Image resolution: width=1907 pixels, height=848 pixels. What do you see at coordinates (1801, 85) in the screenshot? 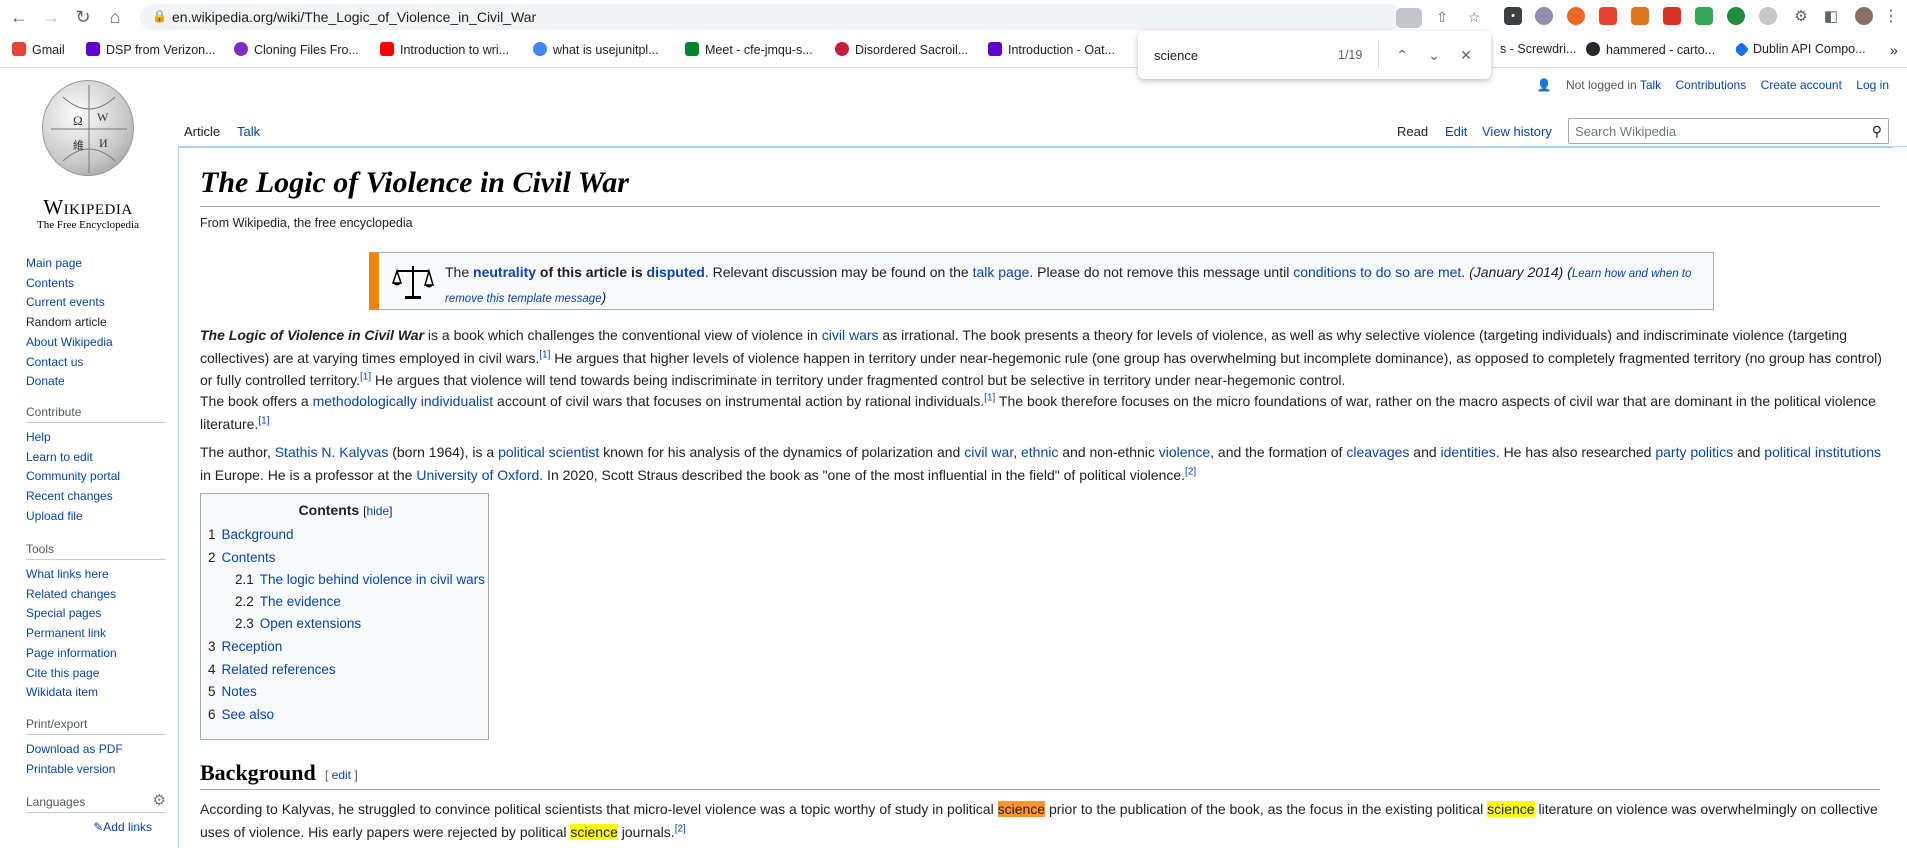
I see `create-account-link: Create account` at bounding box center [1801, 85].